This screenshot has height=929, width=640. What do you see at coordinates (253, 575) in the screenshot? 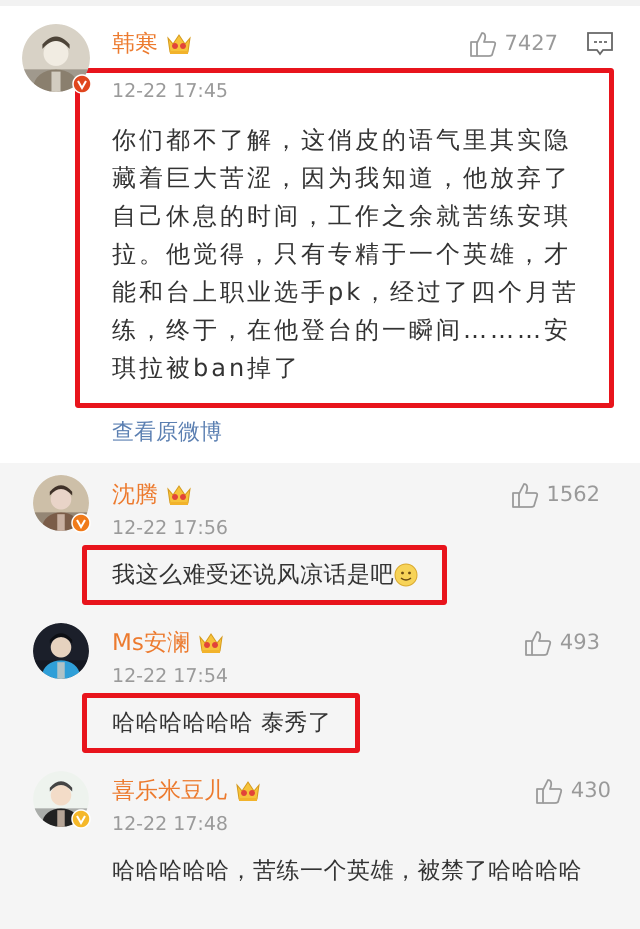
I see `reply-text: 我这么难受还说风凉话是吧` at bounding box center [253, 575].